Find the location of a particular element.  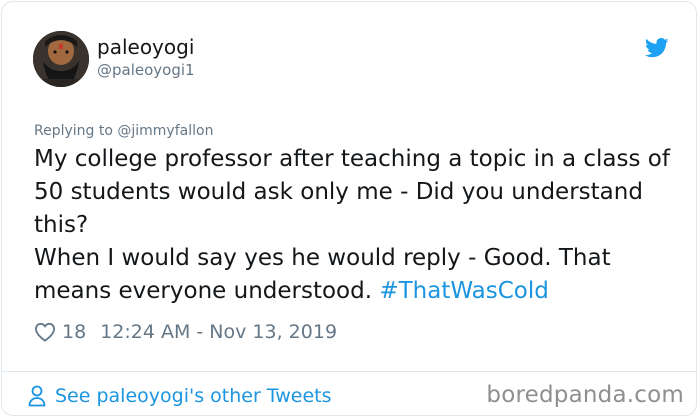

avatar-image is located at coordinates (61, 59).